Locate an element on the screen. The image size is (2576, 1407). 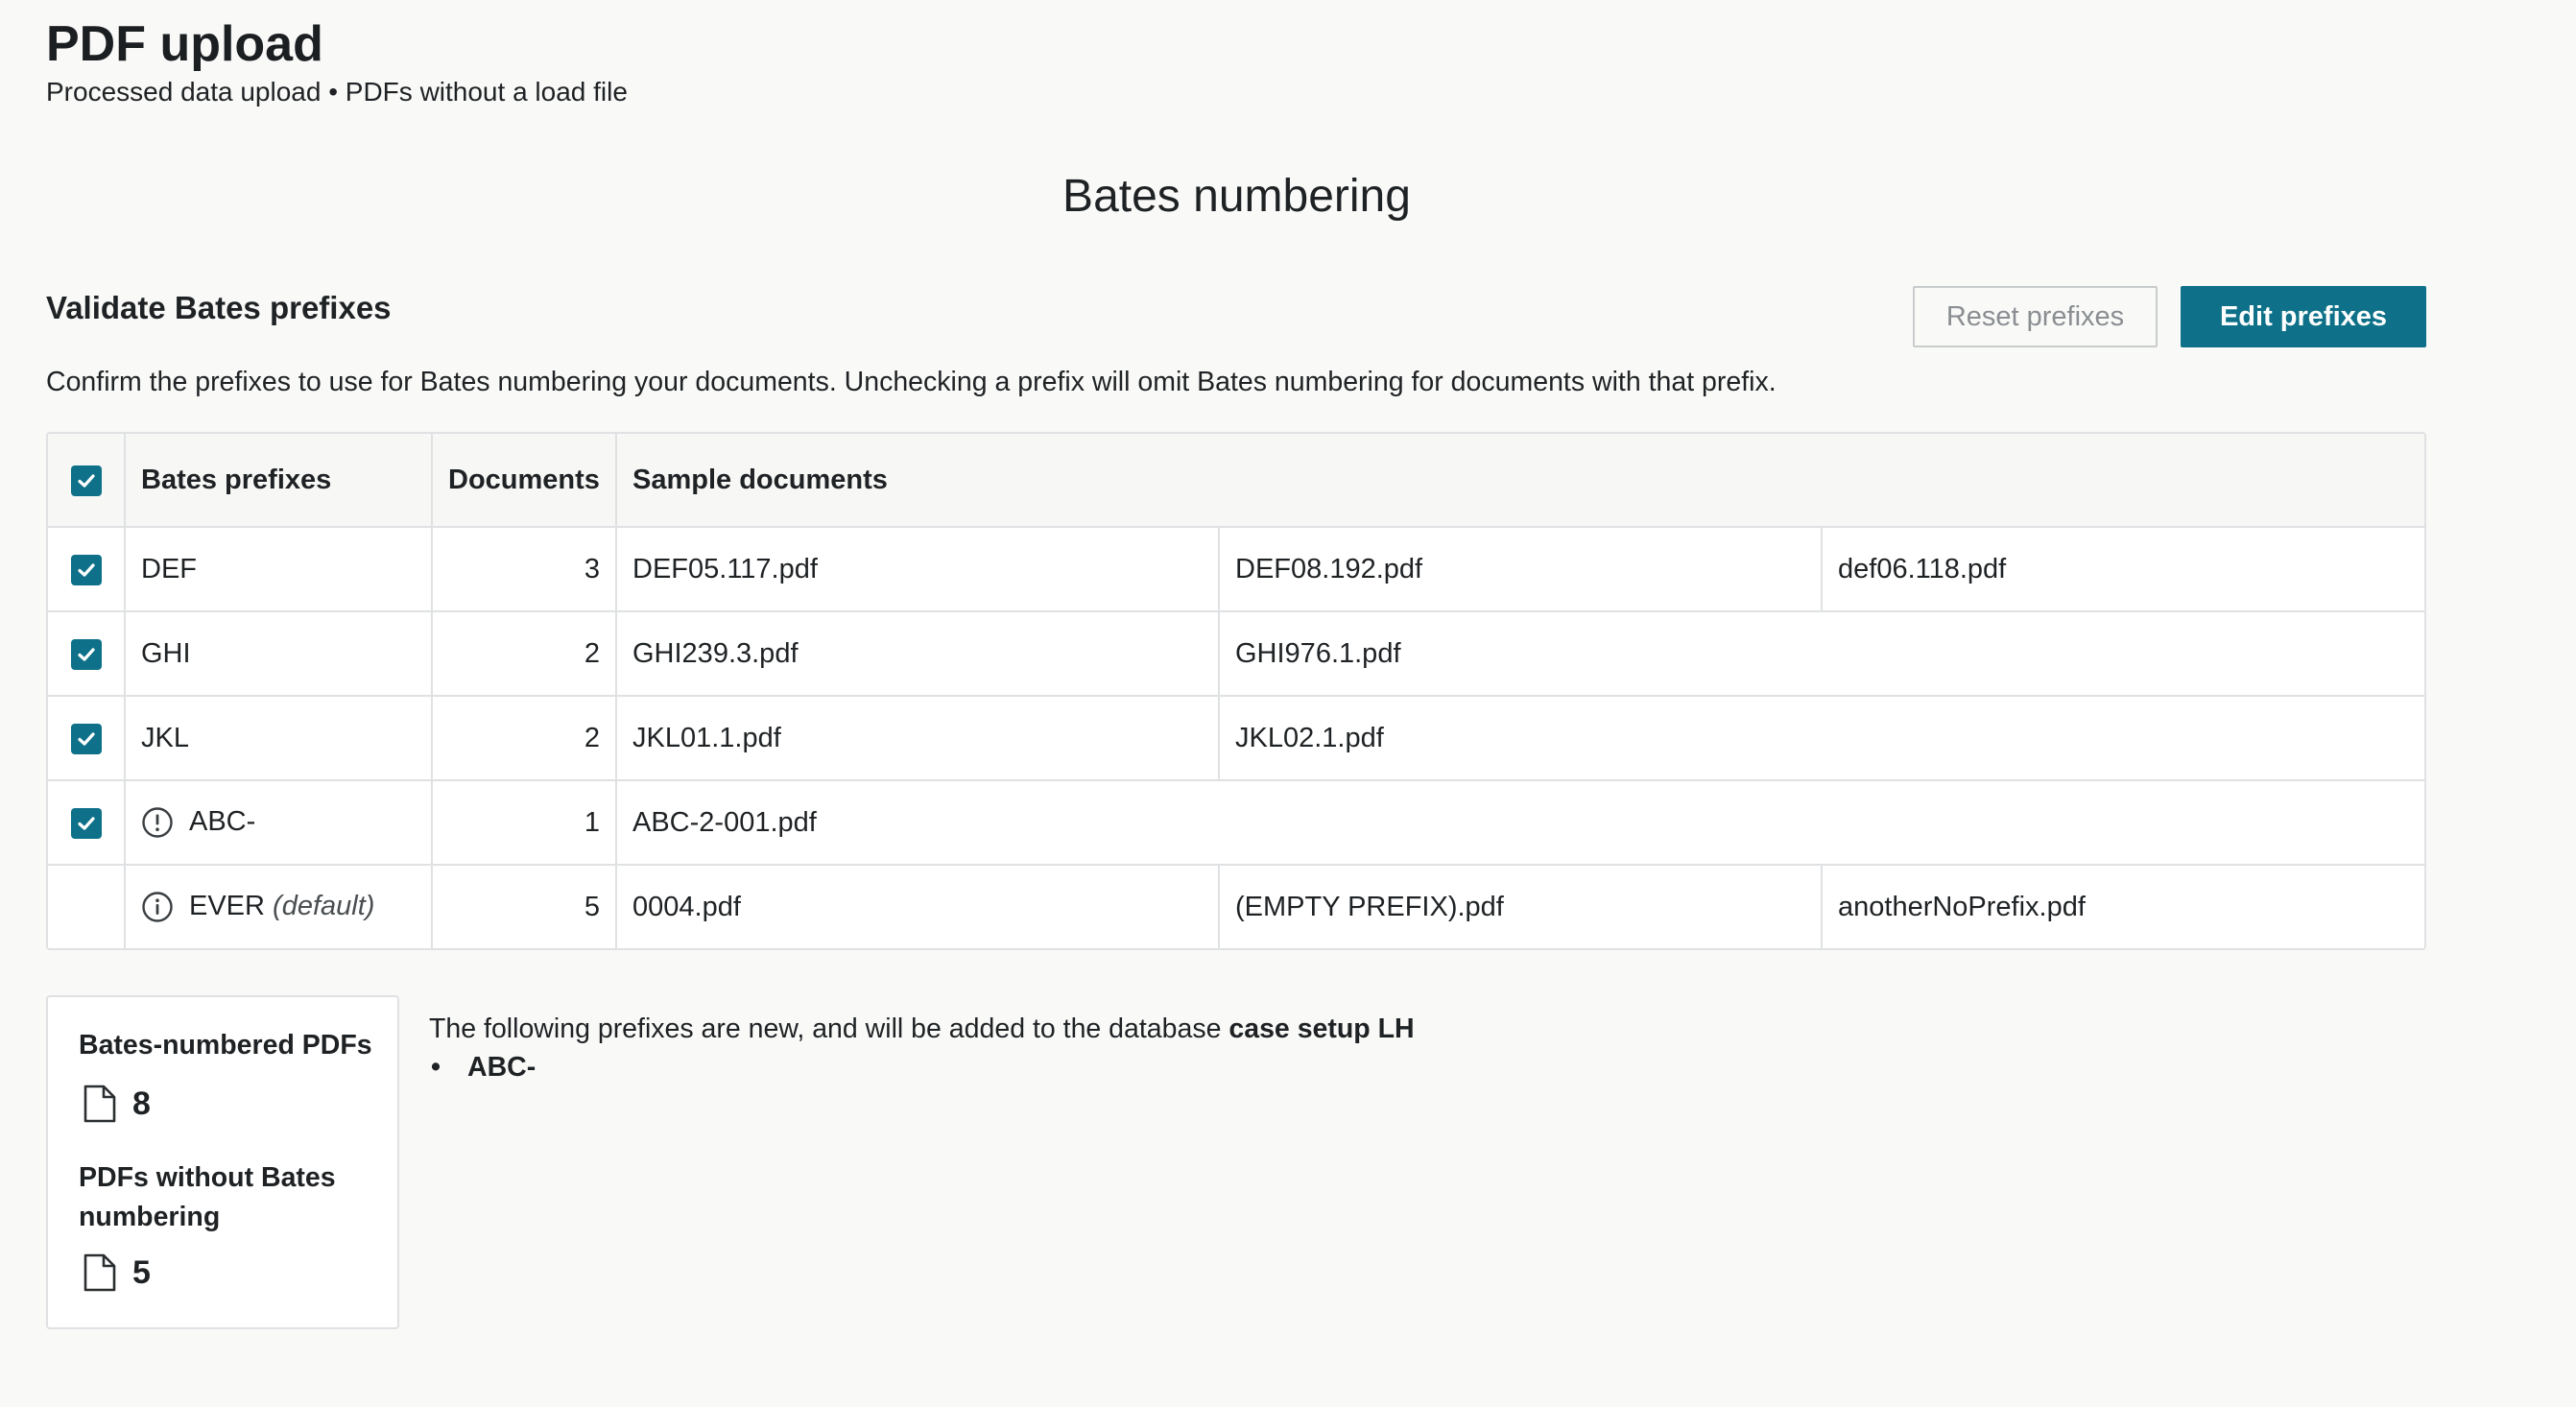
bates-numbered-count: 8 is located at coordinates (141, 1103).